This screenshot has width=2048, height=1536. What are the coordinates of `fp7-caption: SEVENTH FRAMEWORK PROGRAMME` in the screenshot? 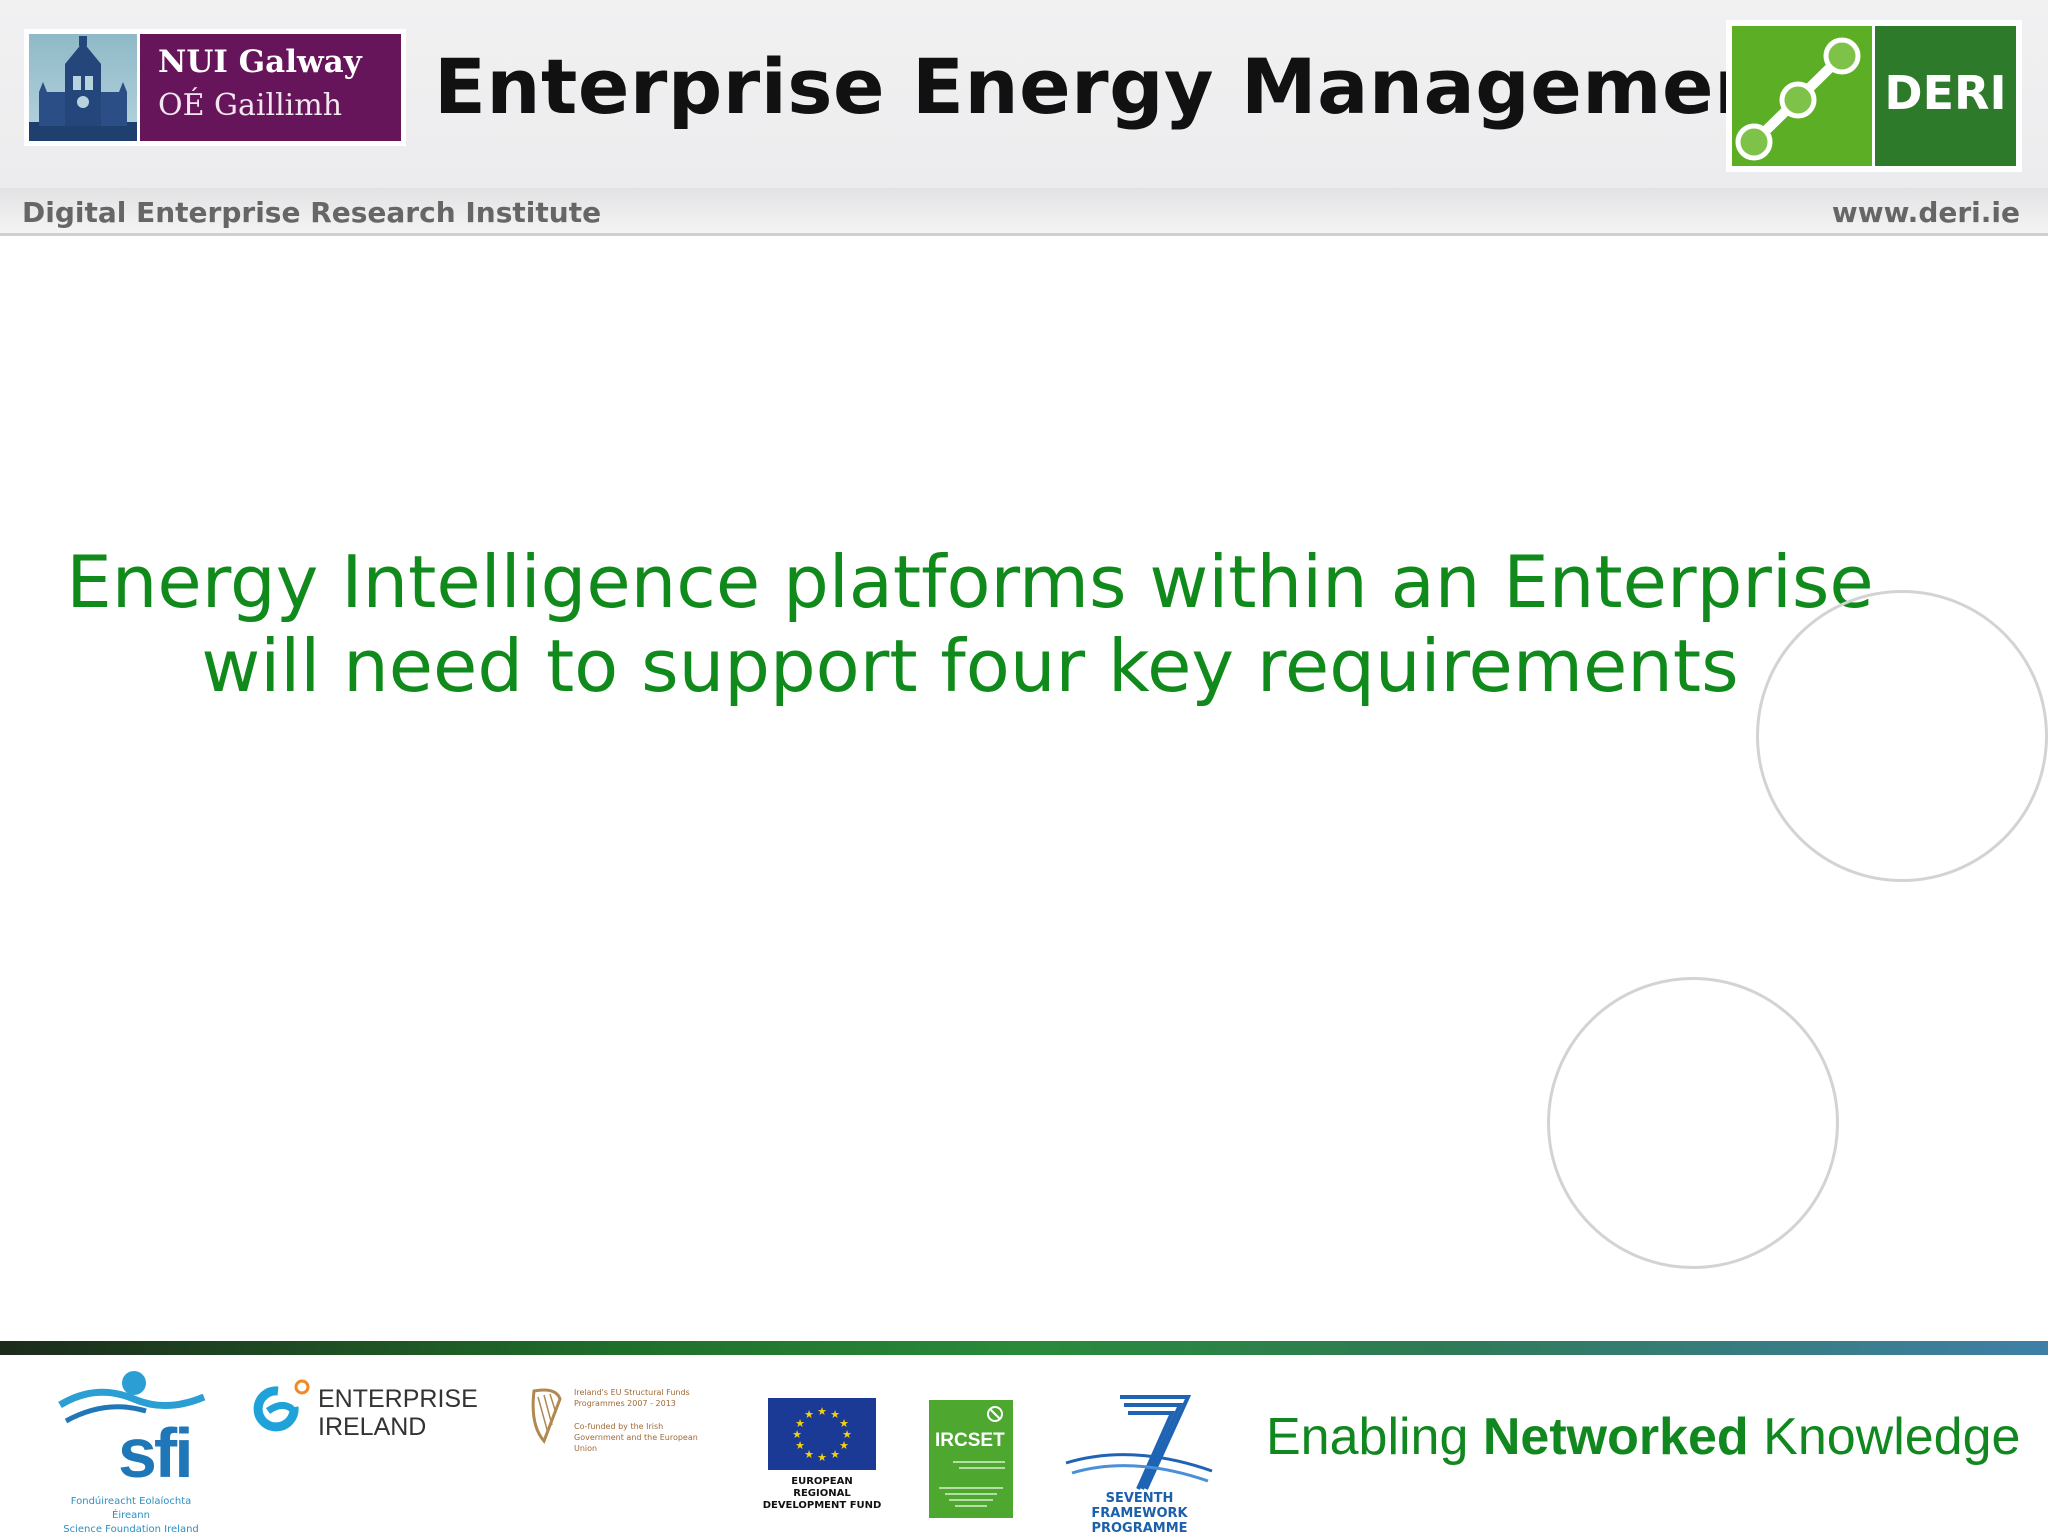 It's located at (1139, 1513).